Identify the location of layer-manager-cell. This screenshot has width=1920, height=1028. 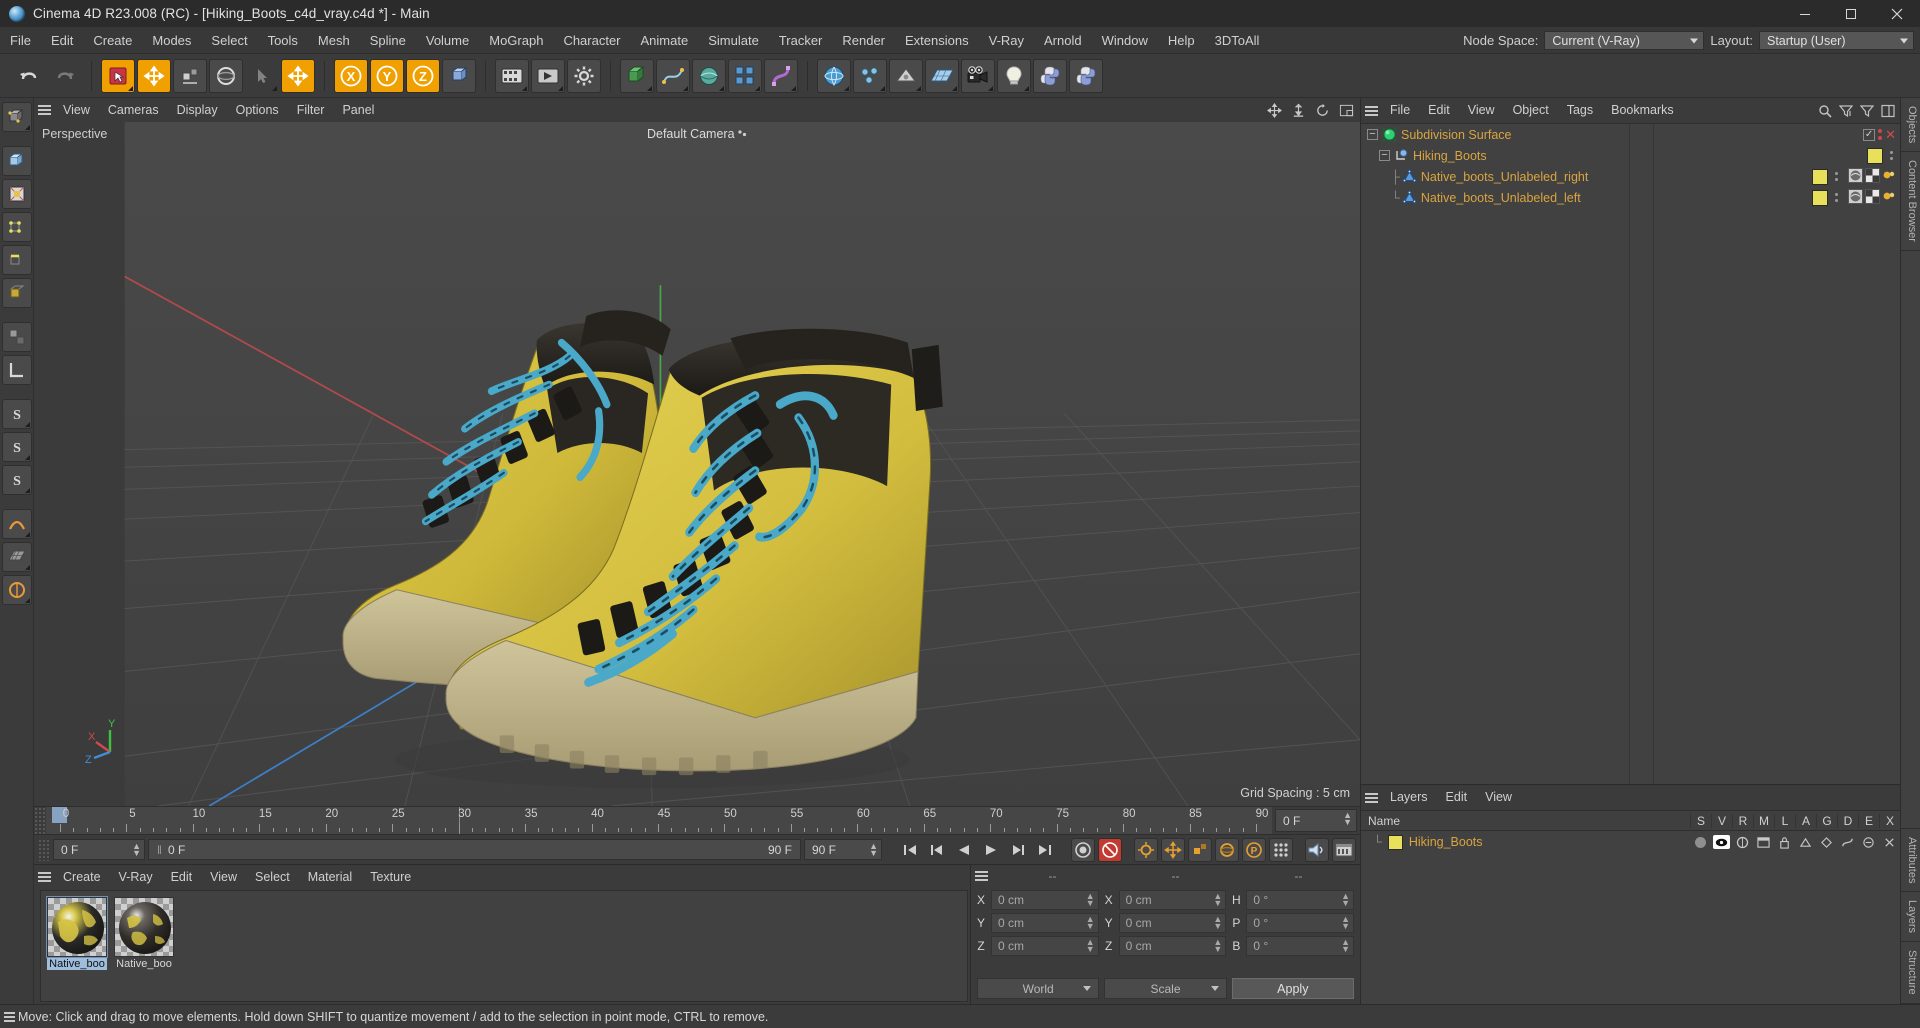
(1763, 842).